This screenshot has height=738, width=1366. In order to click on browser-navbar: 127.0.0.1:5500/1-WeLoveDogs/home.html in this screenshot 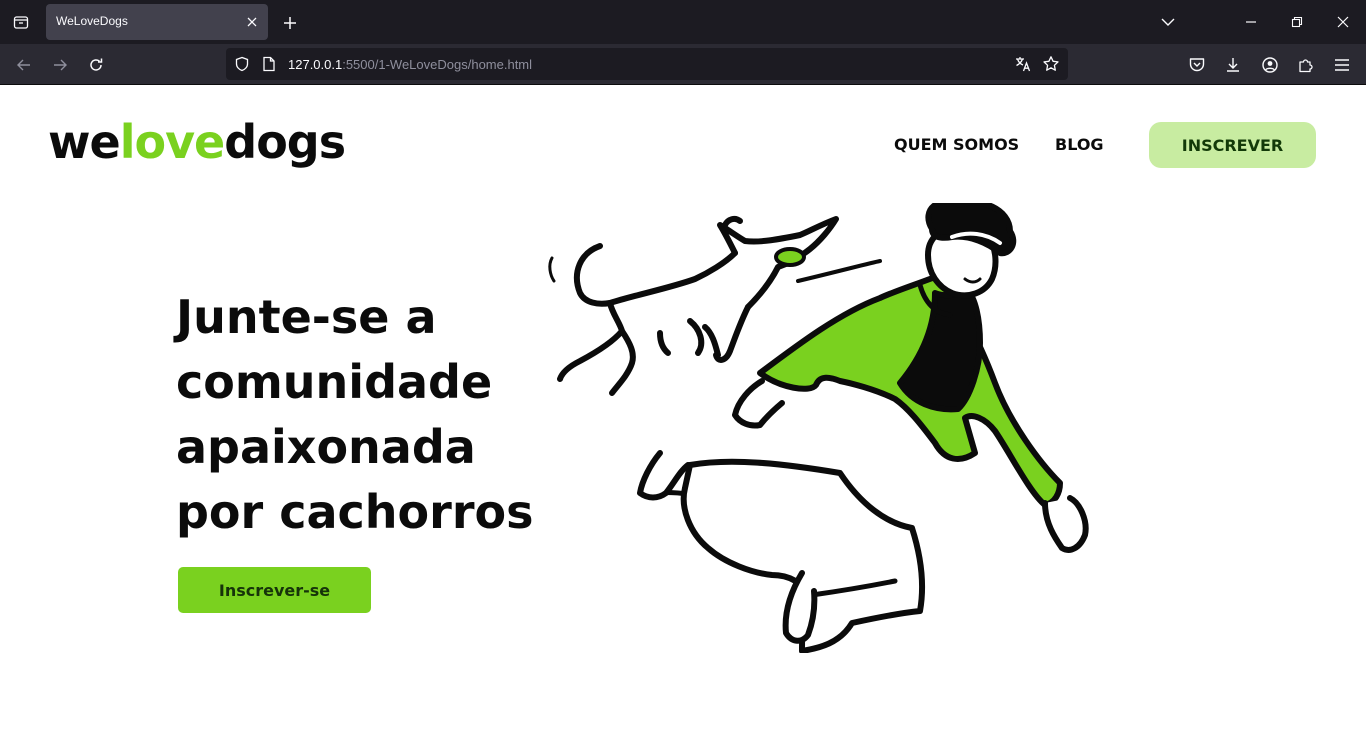, I will do `click(683, 64)`.